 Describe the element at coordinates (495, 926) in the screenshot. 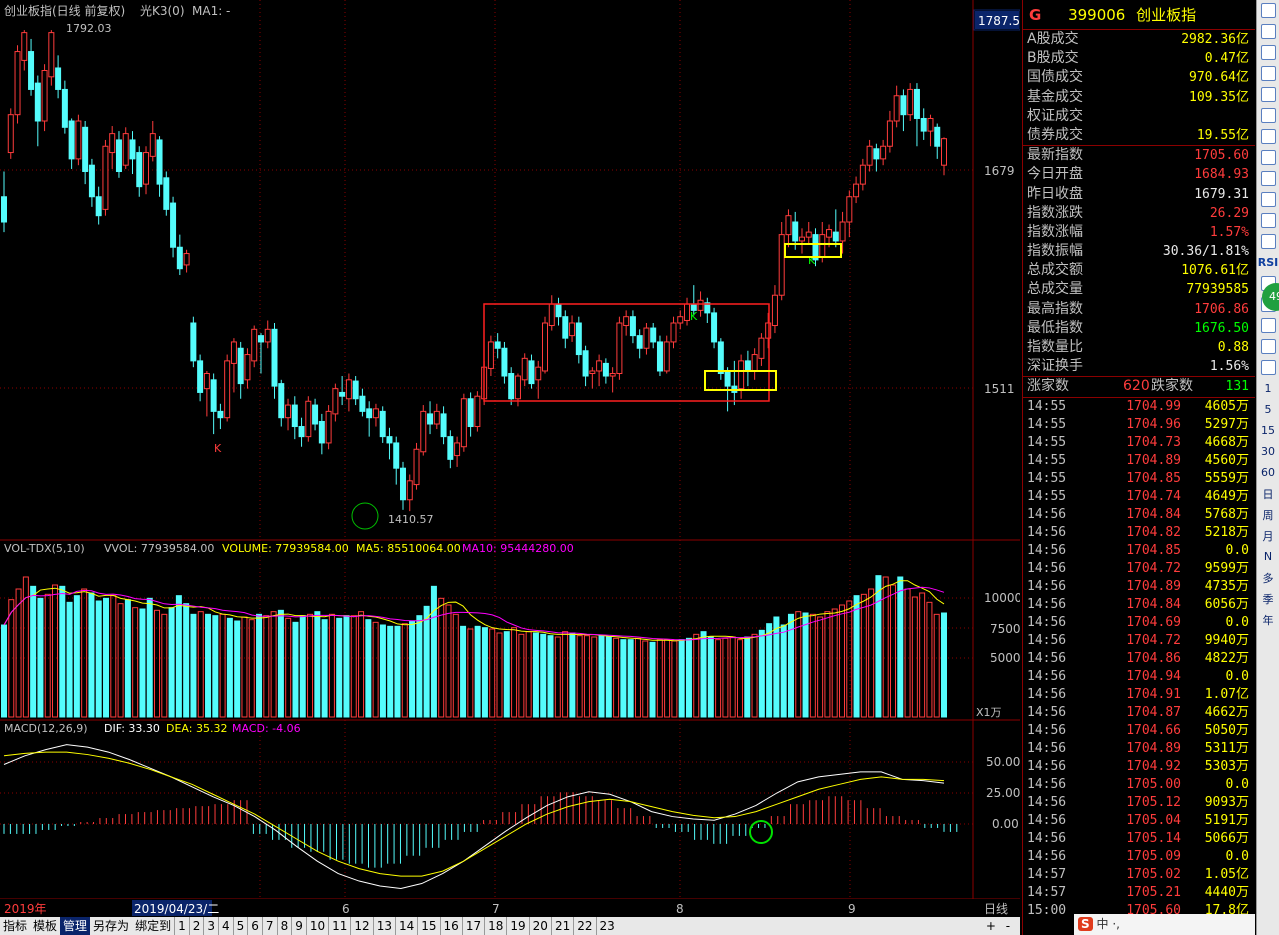

I see `toolbar-tab: 18` at that location.